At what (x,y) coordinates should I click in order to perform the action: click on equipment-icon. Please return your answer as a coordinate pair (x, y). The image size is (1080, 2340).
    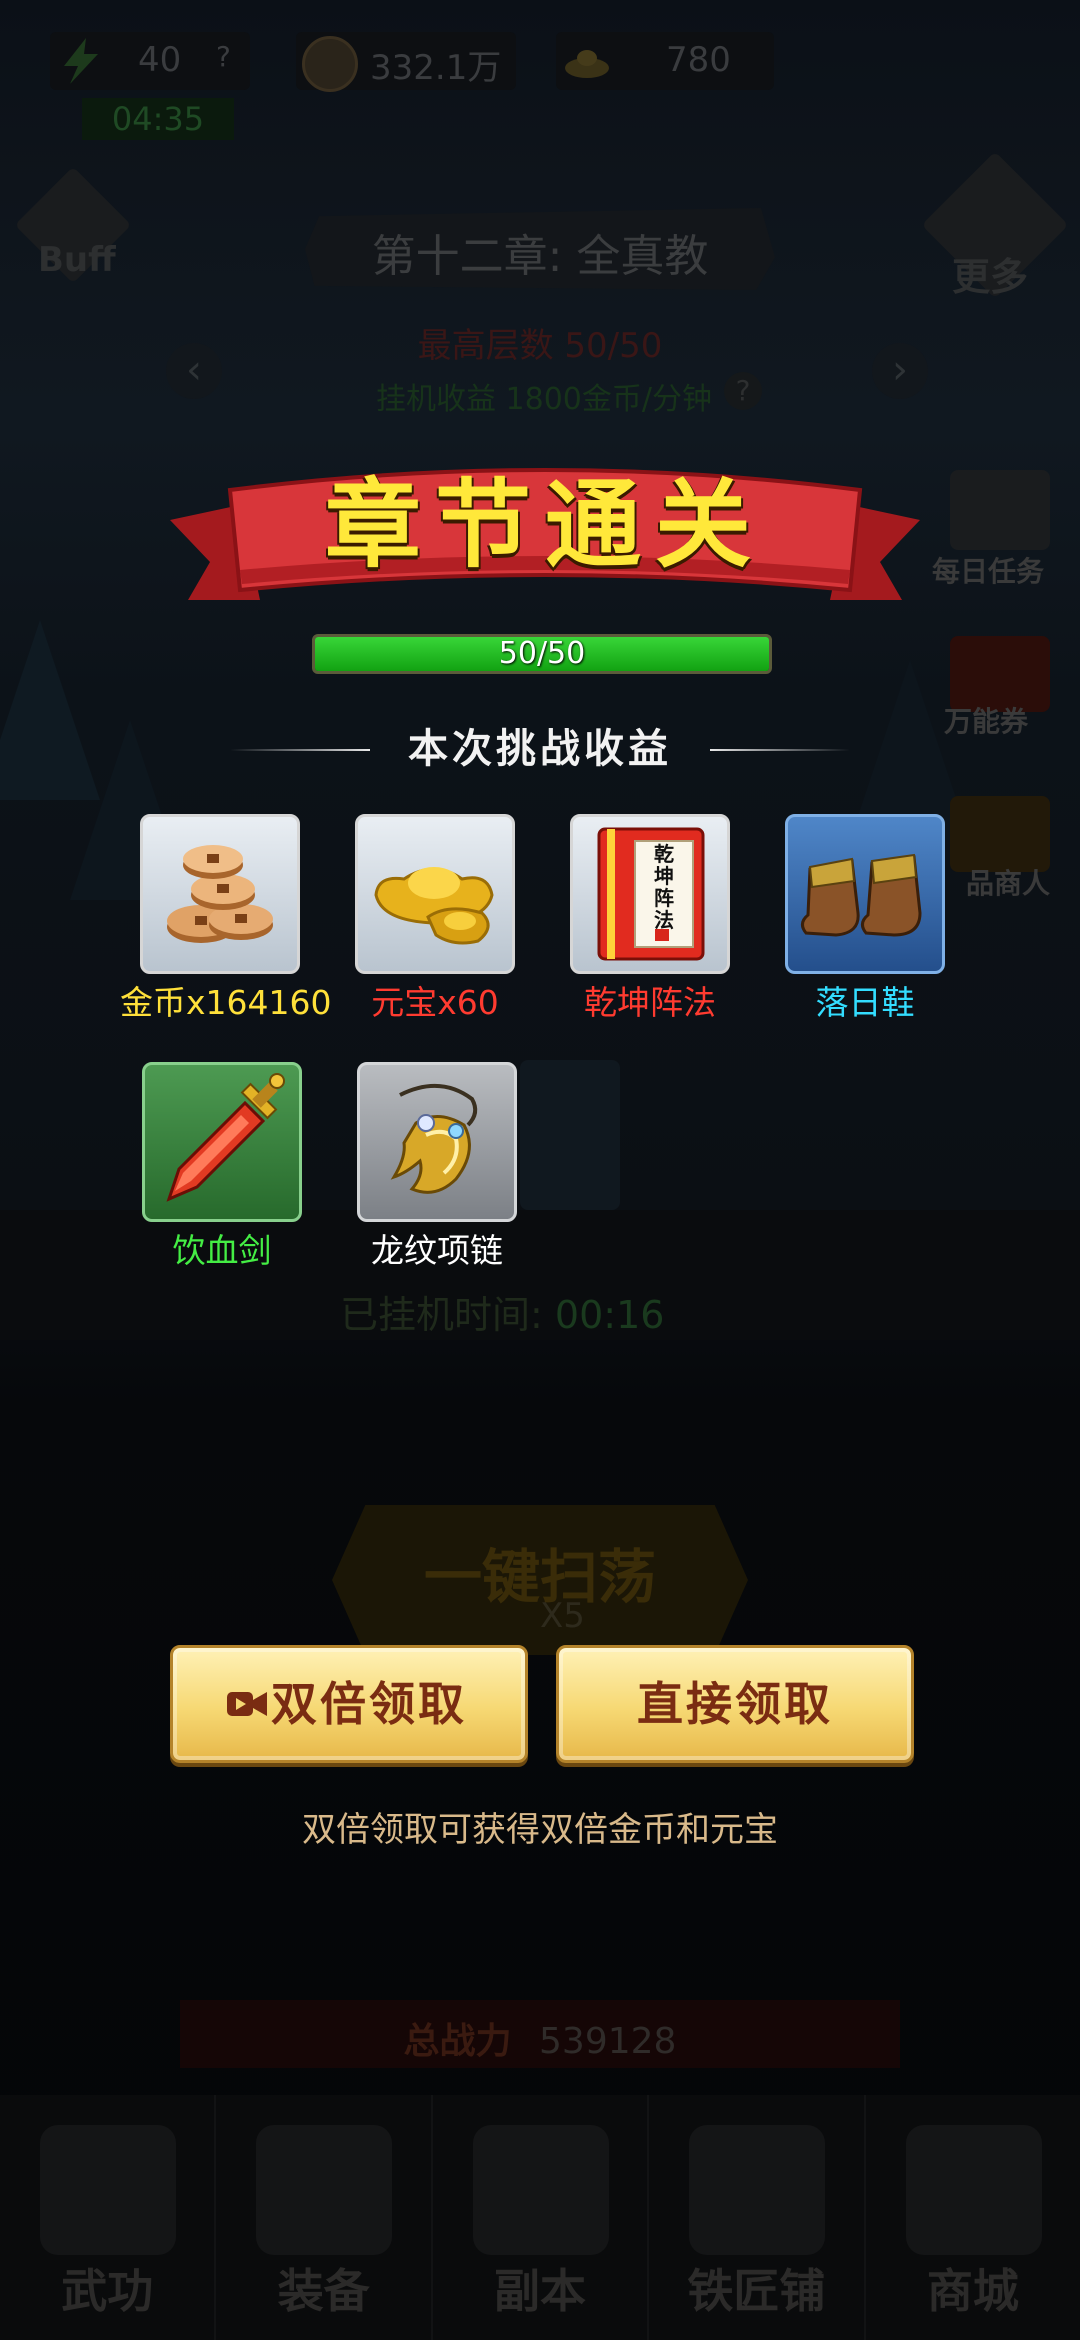
    Looking at the image, I should click on (324, 2190).